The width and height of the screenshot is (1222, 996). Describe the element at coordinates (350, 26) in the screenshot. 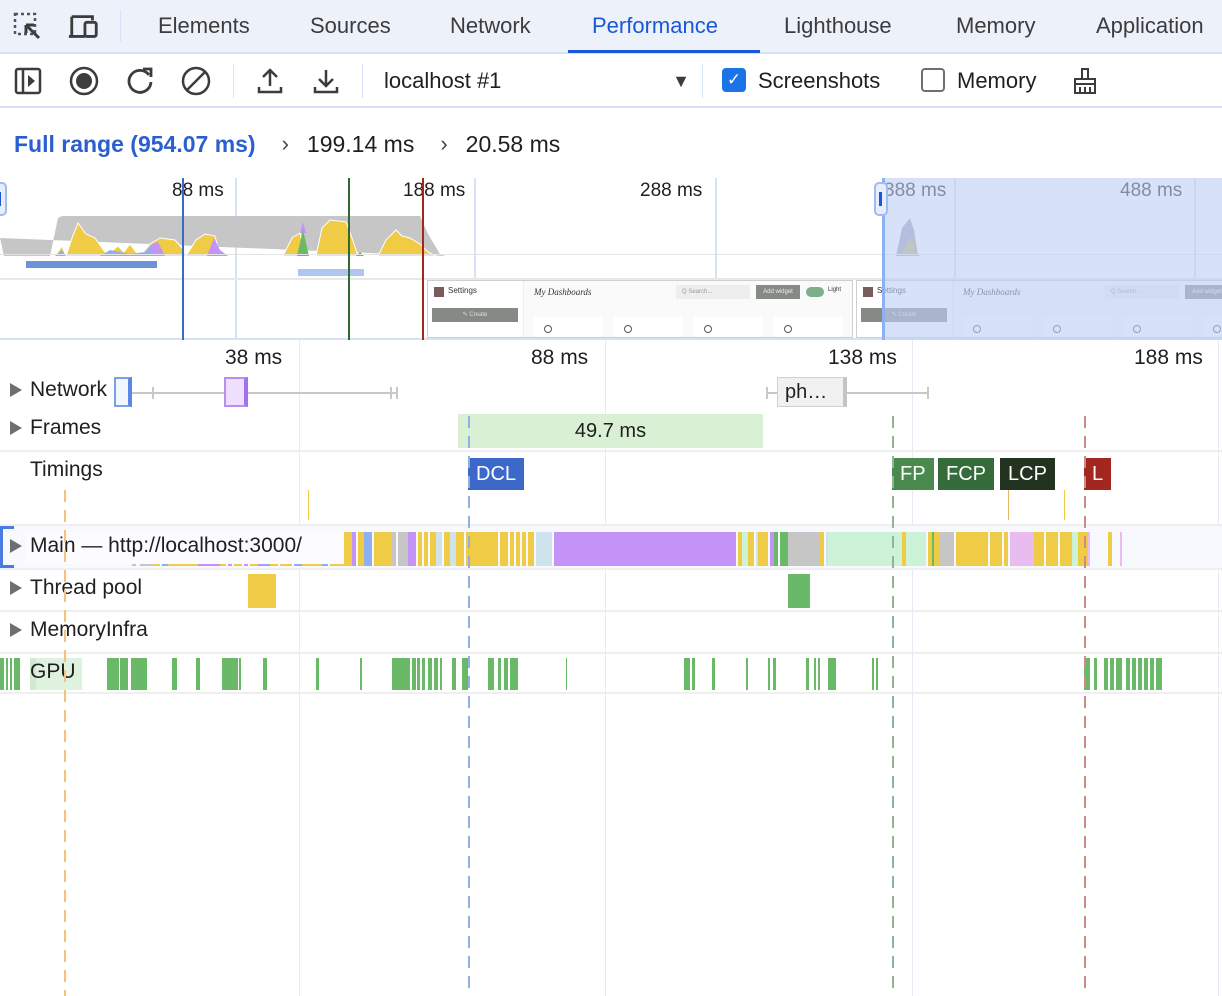

I see `tab-sources: Sources` at that location.